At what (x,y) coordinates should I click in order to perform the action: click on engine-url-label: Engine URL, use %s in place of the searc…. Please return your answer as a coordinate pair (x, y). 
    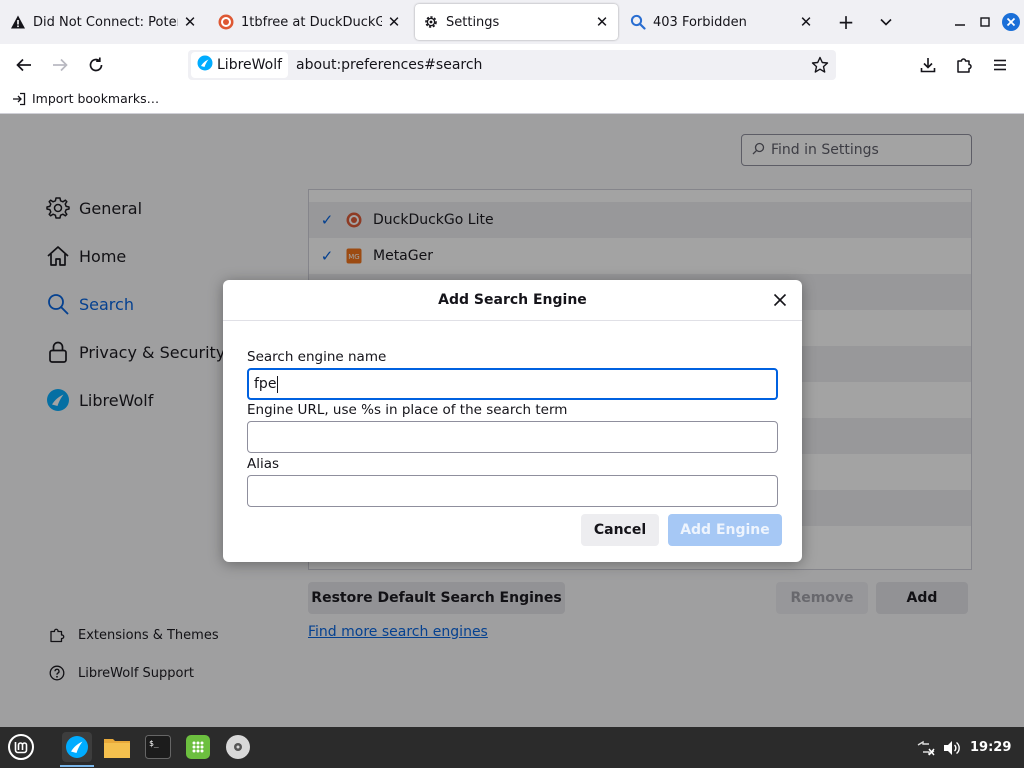
    Looking at the image, I should click on (407, 410).